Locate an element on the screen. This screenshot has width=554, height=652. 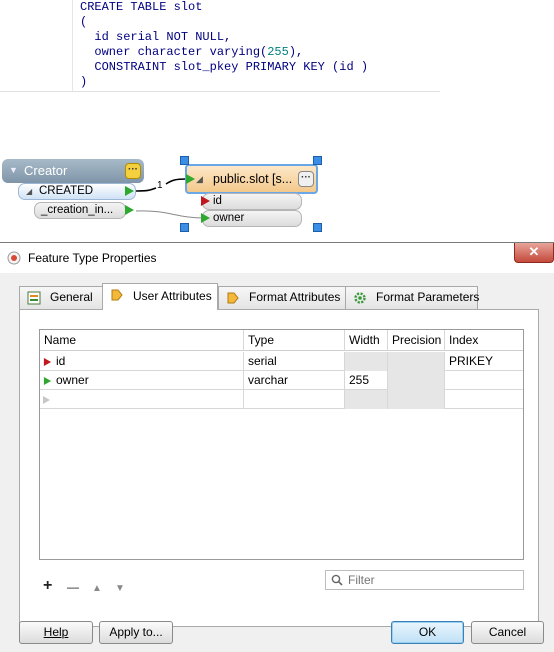
attribute-owner-label: owner is located at coordinates (229, 218).